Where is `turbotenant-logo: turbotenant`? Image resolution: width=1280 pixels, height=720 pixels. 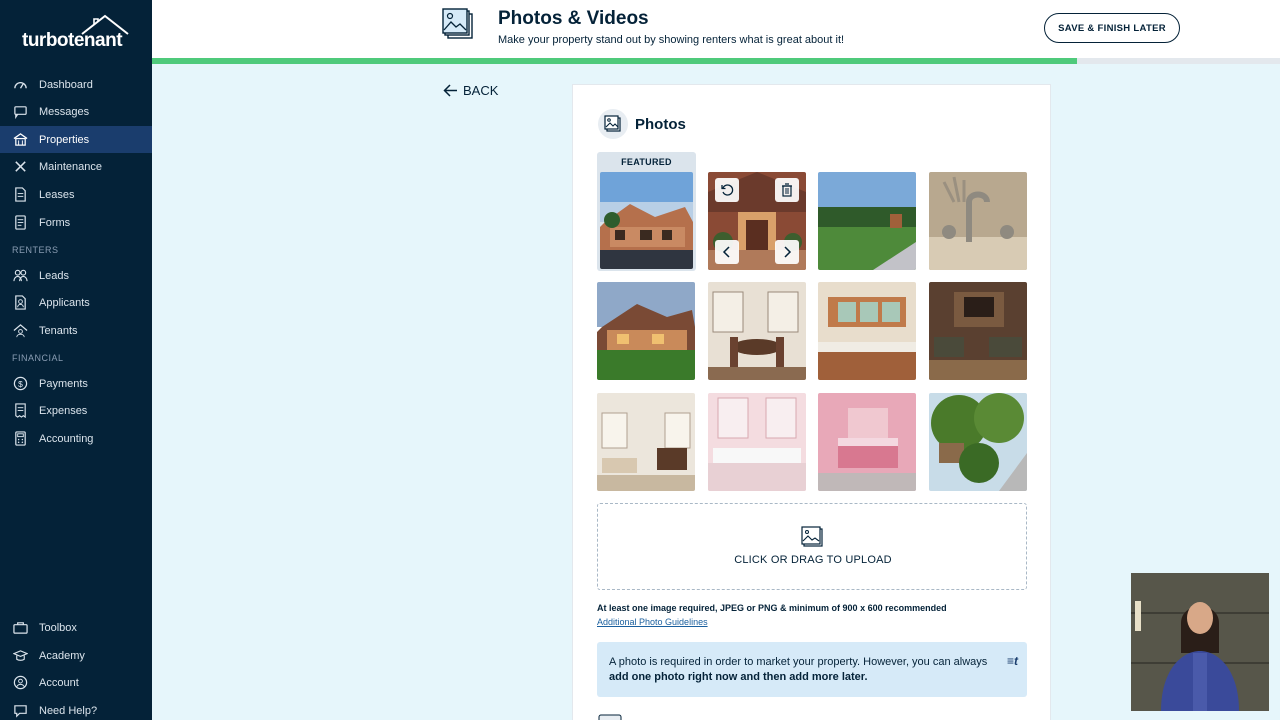 turbotenant-logo: turbotenant is located at coordinates (77, 32).